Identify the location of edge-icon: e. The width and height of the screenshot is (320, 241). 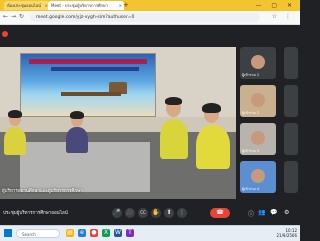
(82, 233).